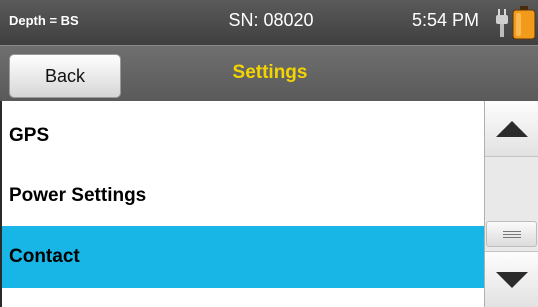 The width and height of the screenshot is (538, 307). I want to click on power-plug-icon, so click(502, 23).